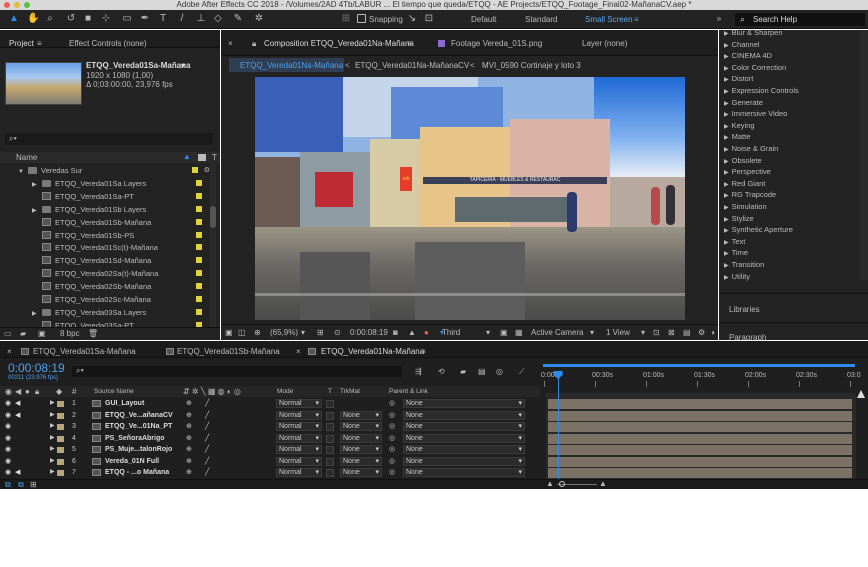 This screenshot has width=868, height=567. I want to click on effect-category: ▶ Blur & Sharpen, so click(753, 33).